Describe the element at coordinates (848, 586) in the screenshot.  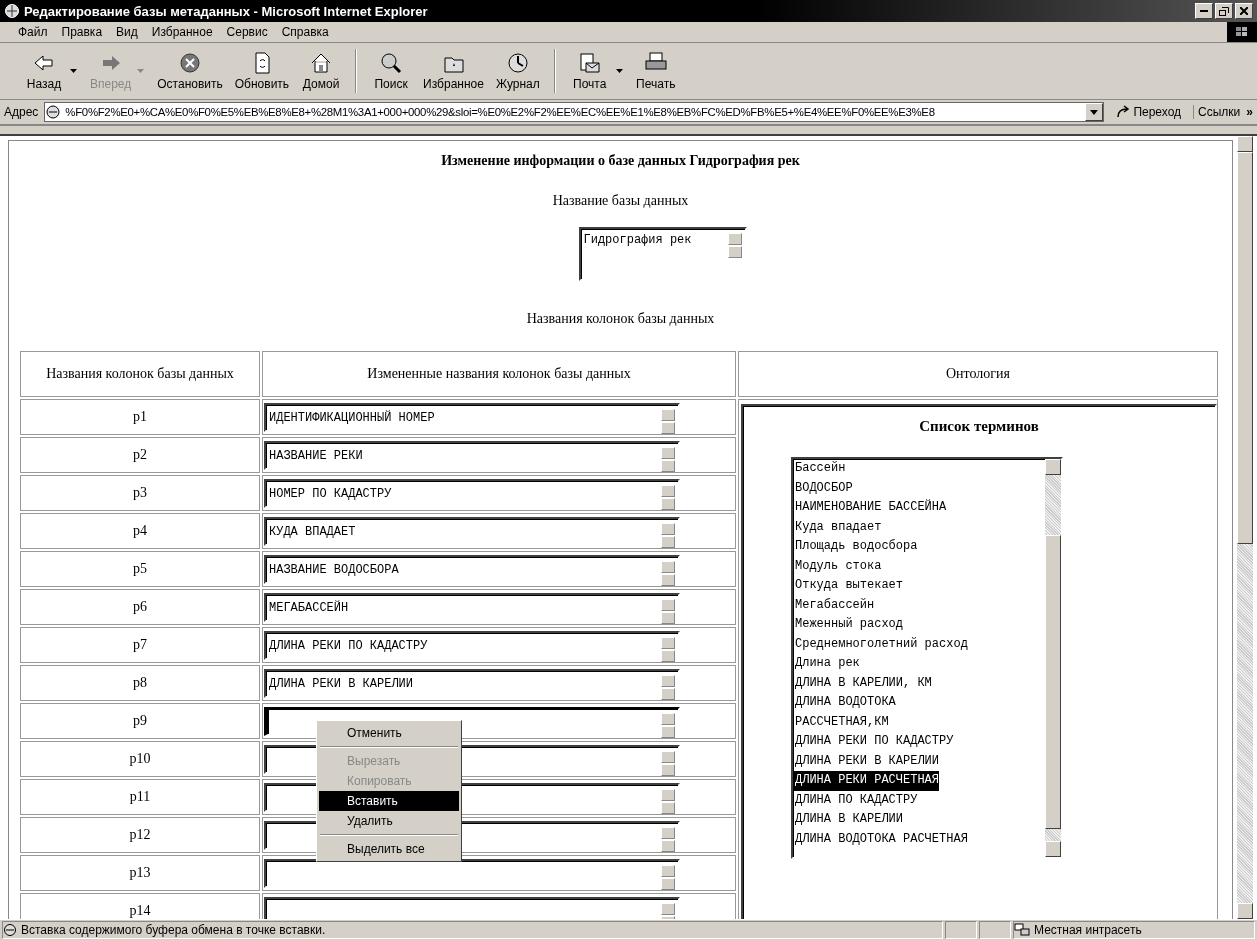
I see `list-item: Откуда вытекает` at that location.